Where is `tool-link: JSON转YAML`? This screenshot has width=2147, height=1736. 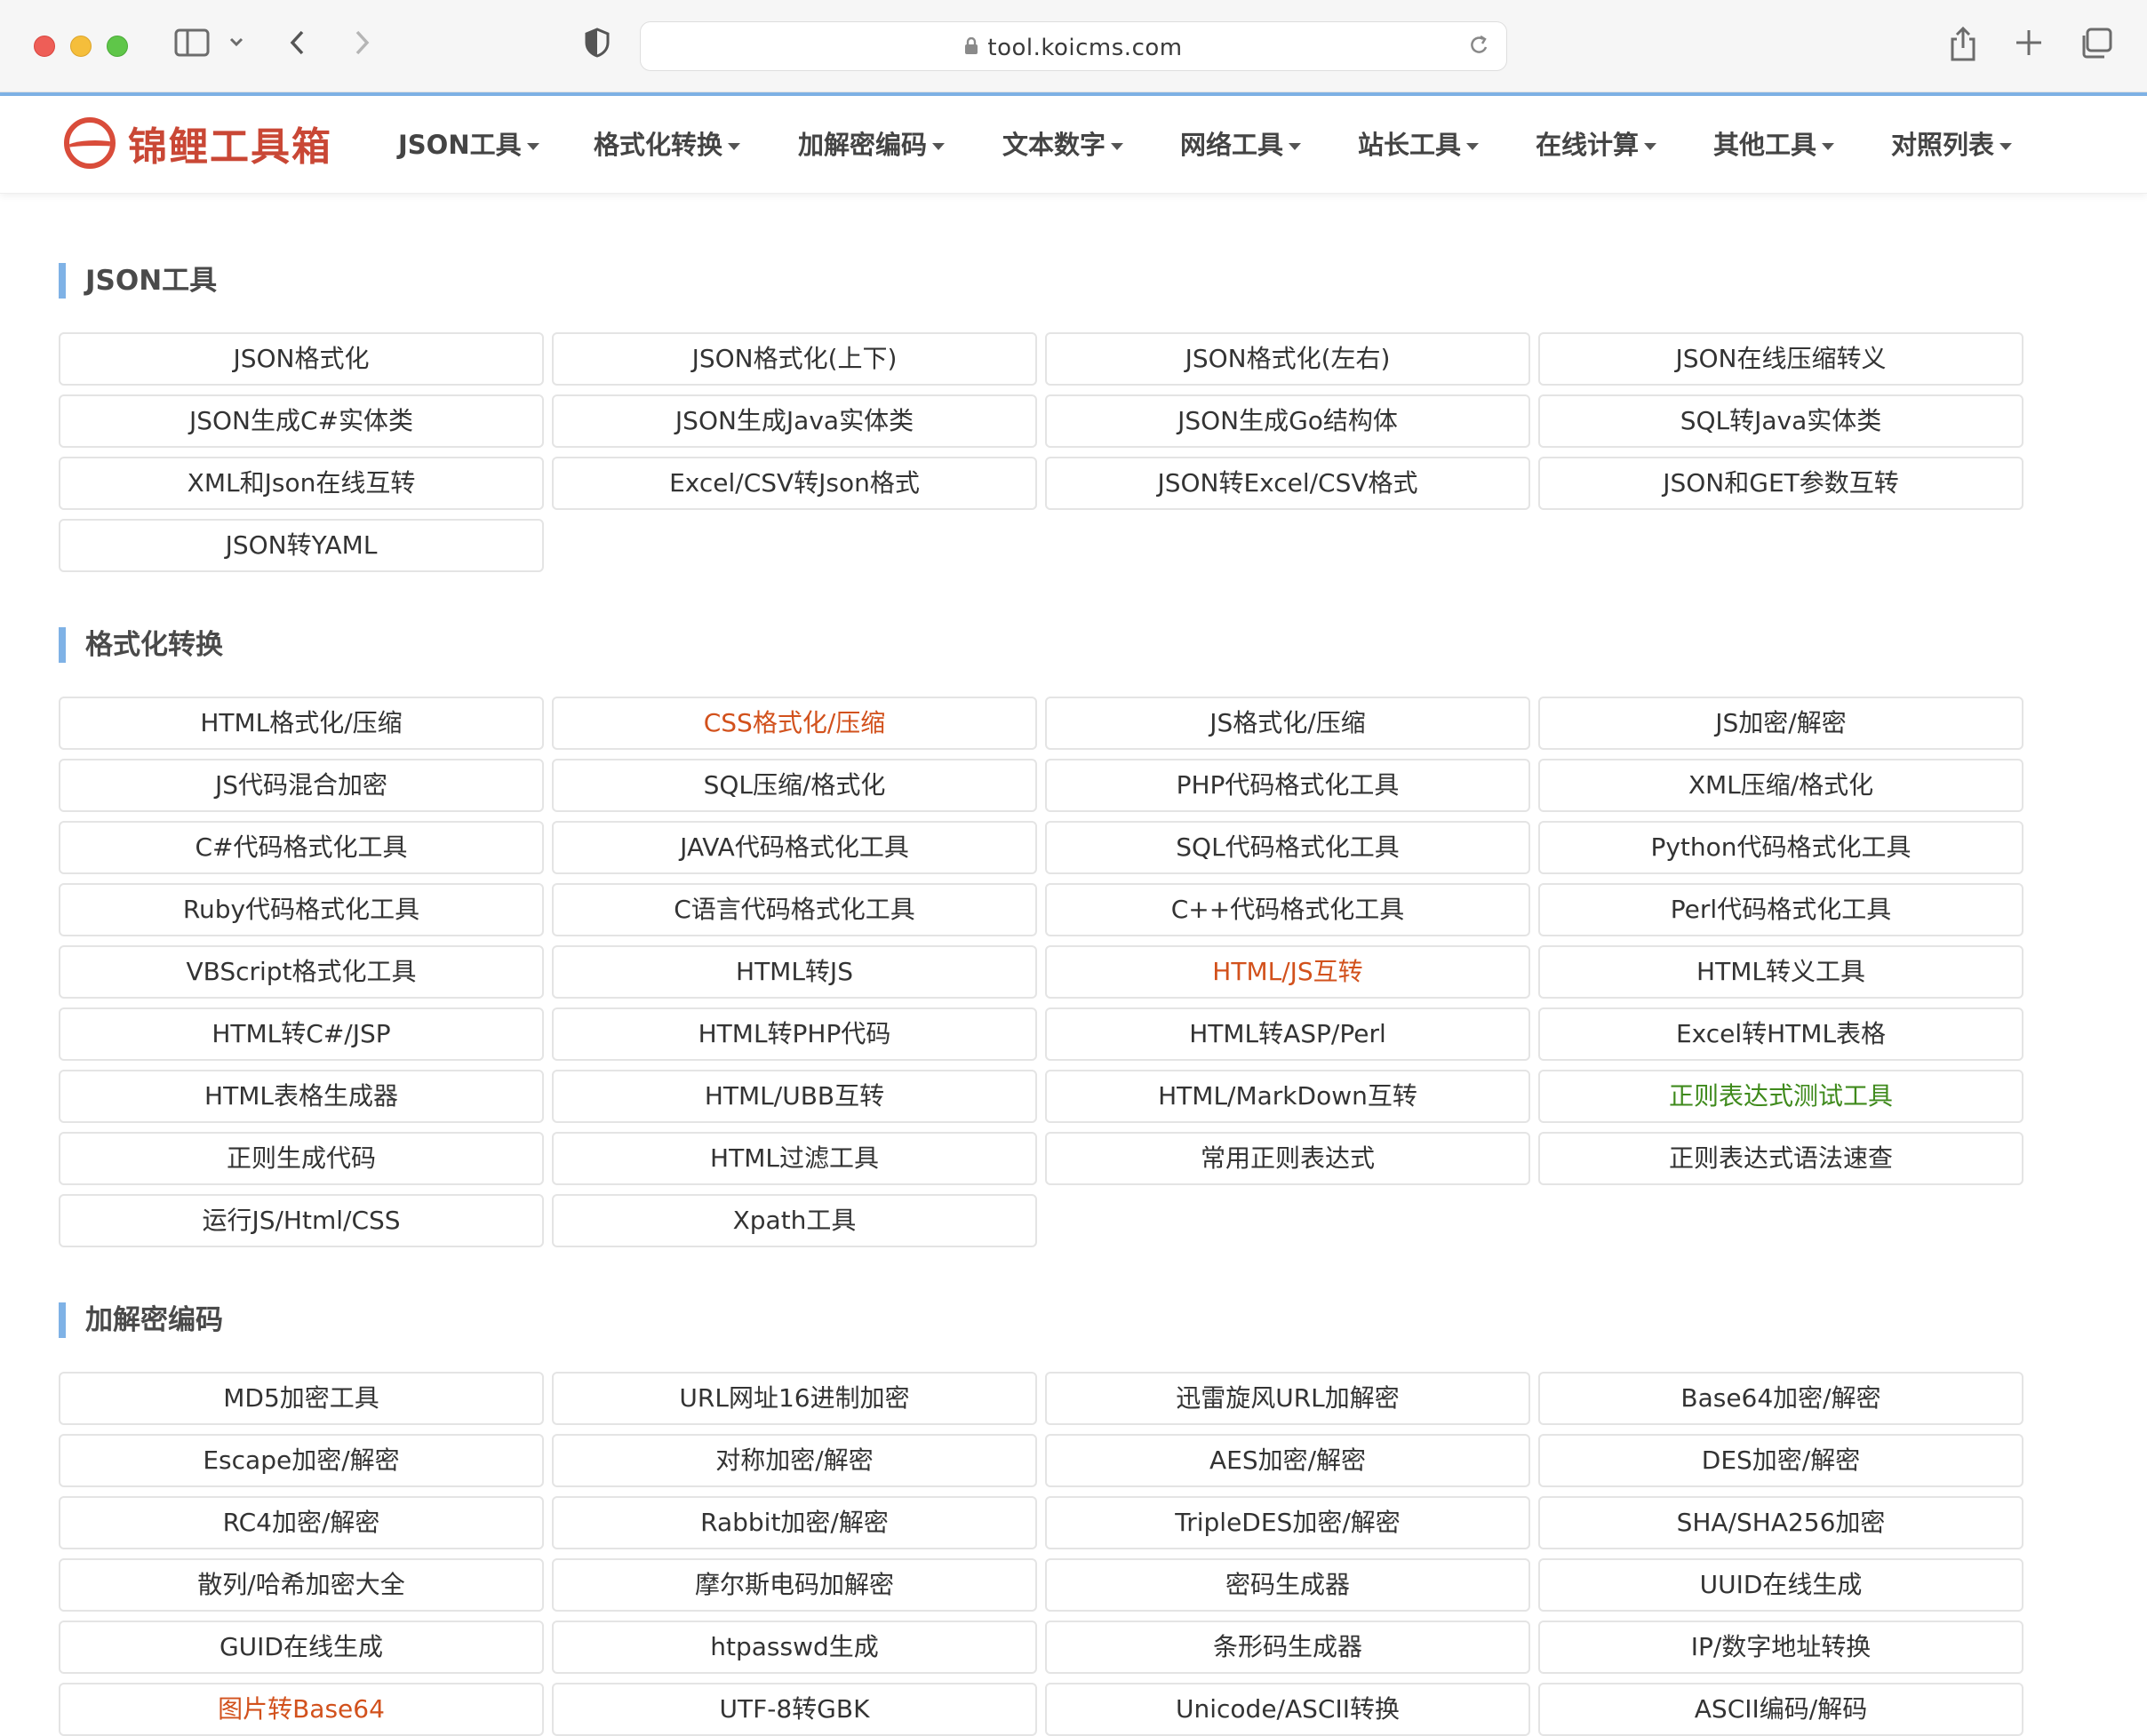
tool-link: JSON转YAML is located at coordinates (301, 545).